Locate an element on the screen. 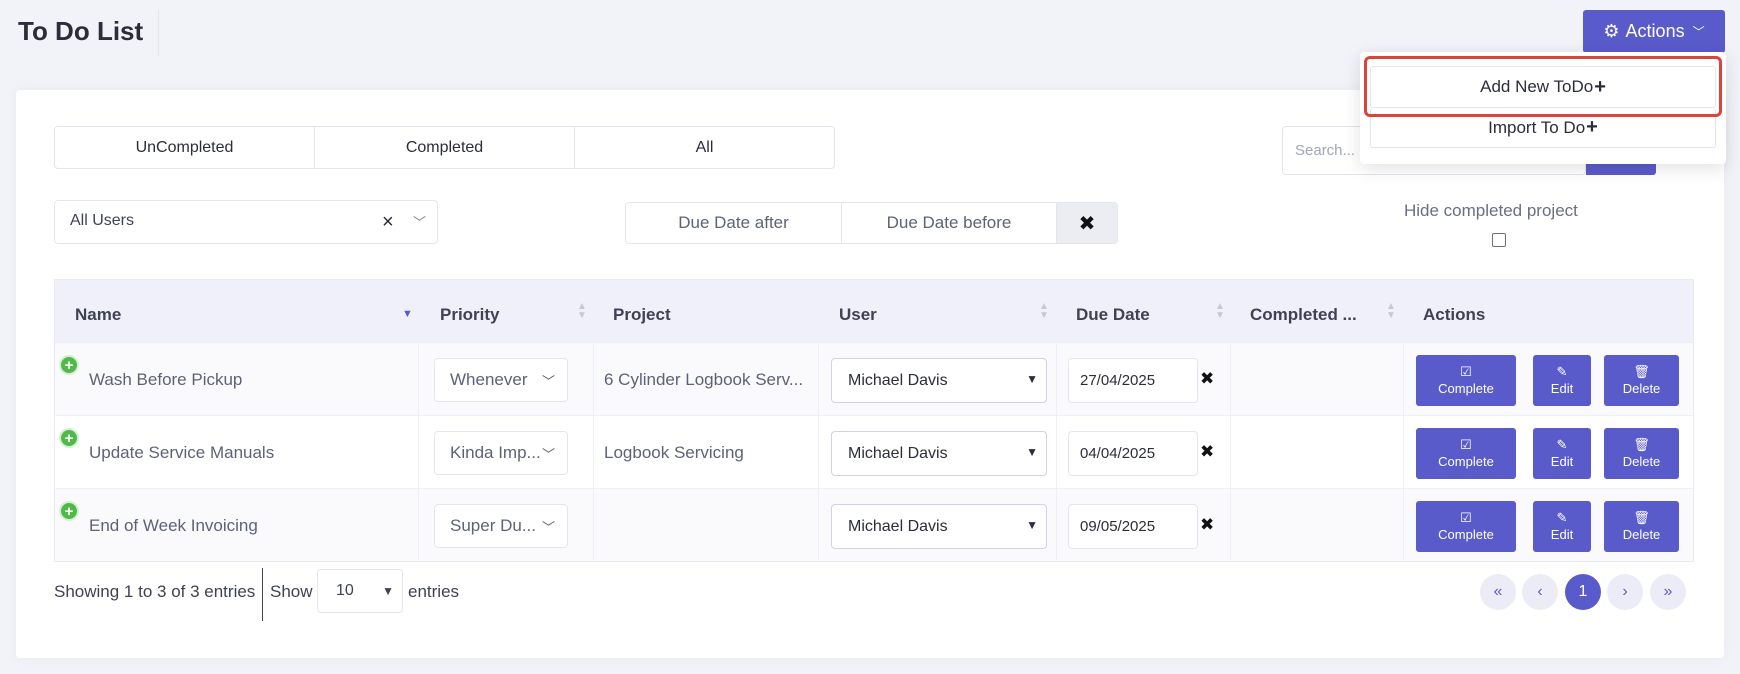 This screenshot has width=1740, height=674. menu-item-label: Import To Do is located at coordinates (1537, 127).